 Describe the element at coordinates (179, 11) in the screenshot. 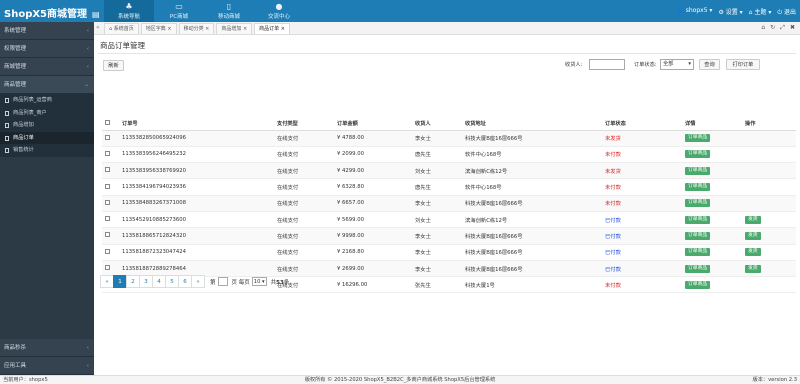

I see `top-nav-monitor: ▭ PC商城` at that location.